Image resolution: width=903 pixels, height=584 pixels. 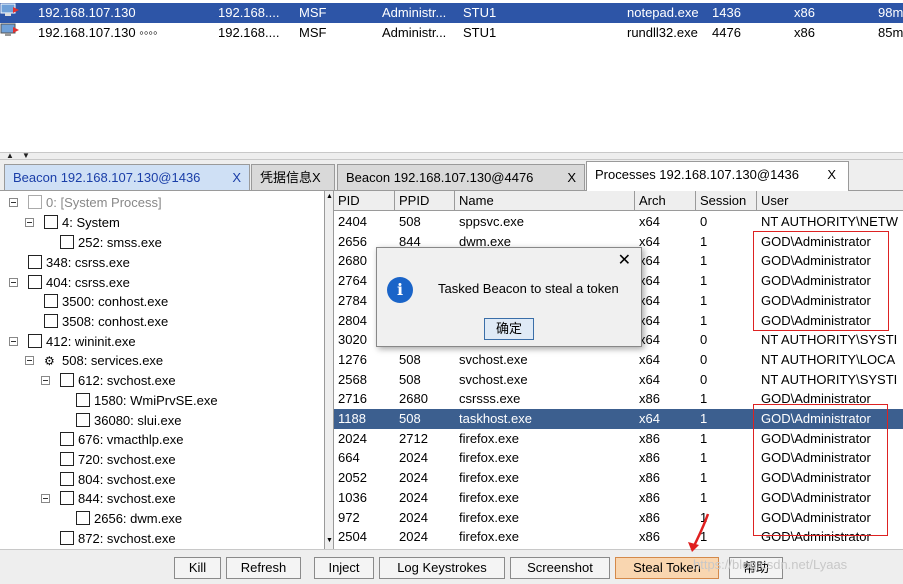 I want to click on cell-name: firefox.exe, so click(x=489, y=478).